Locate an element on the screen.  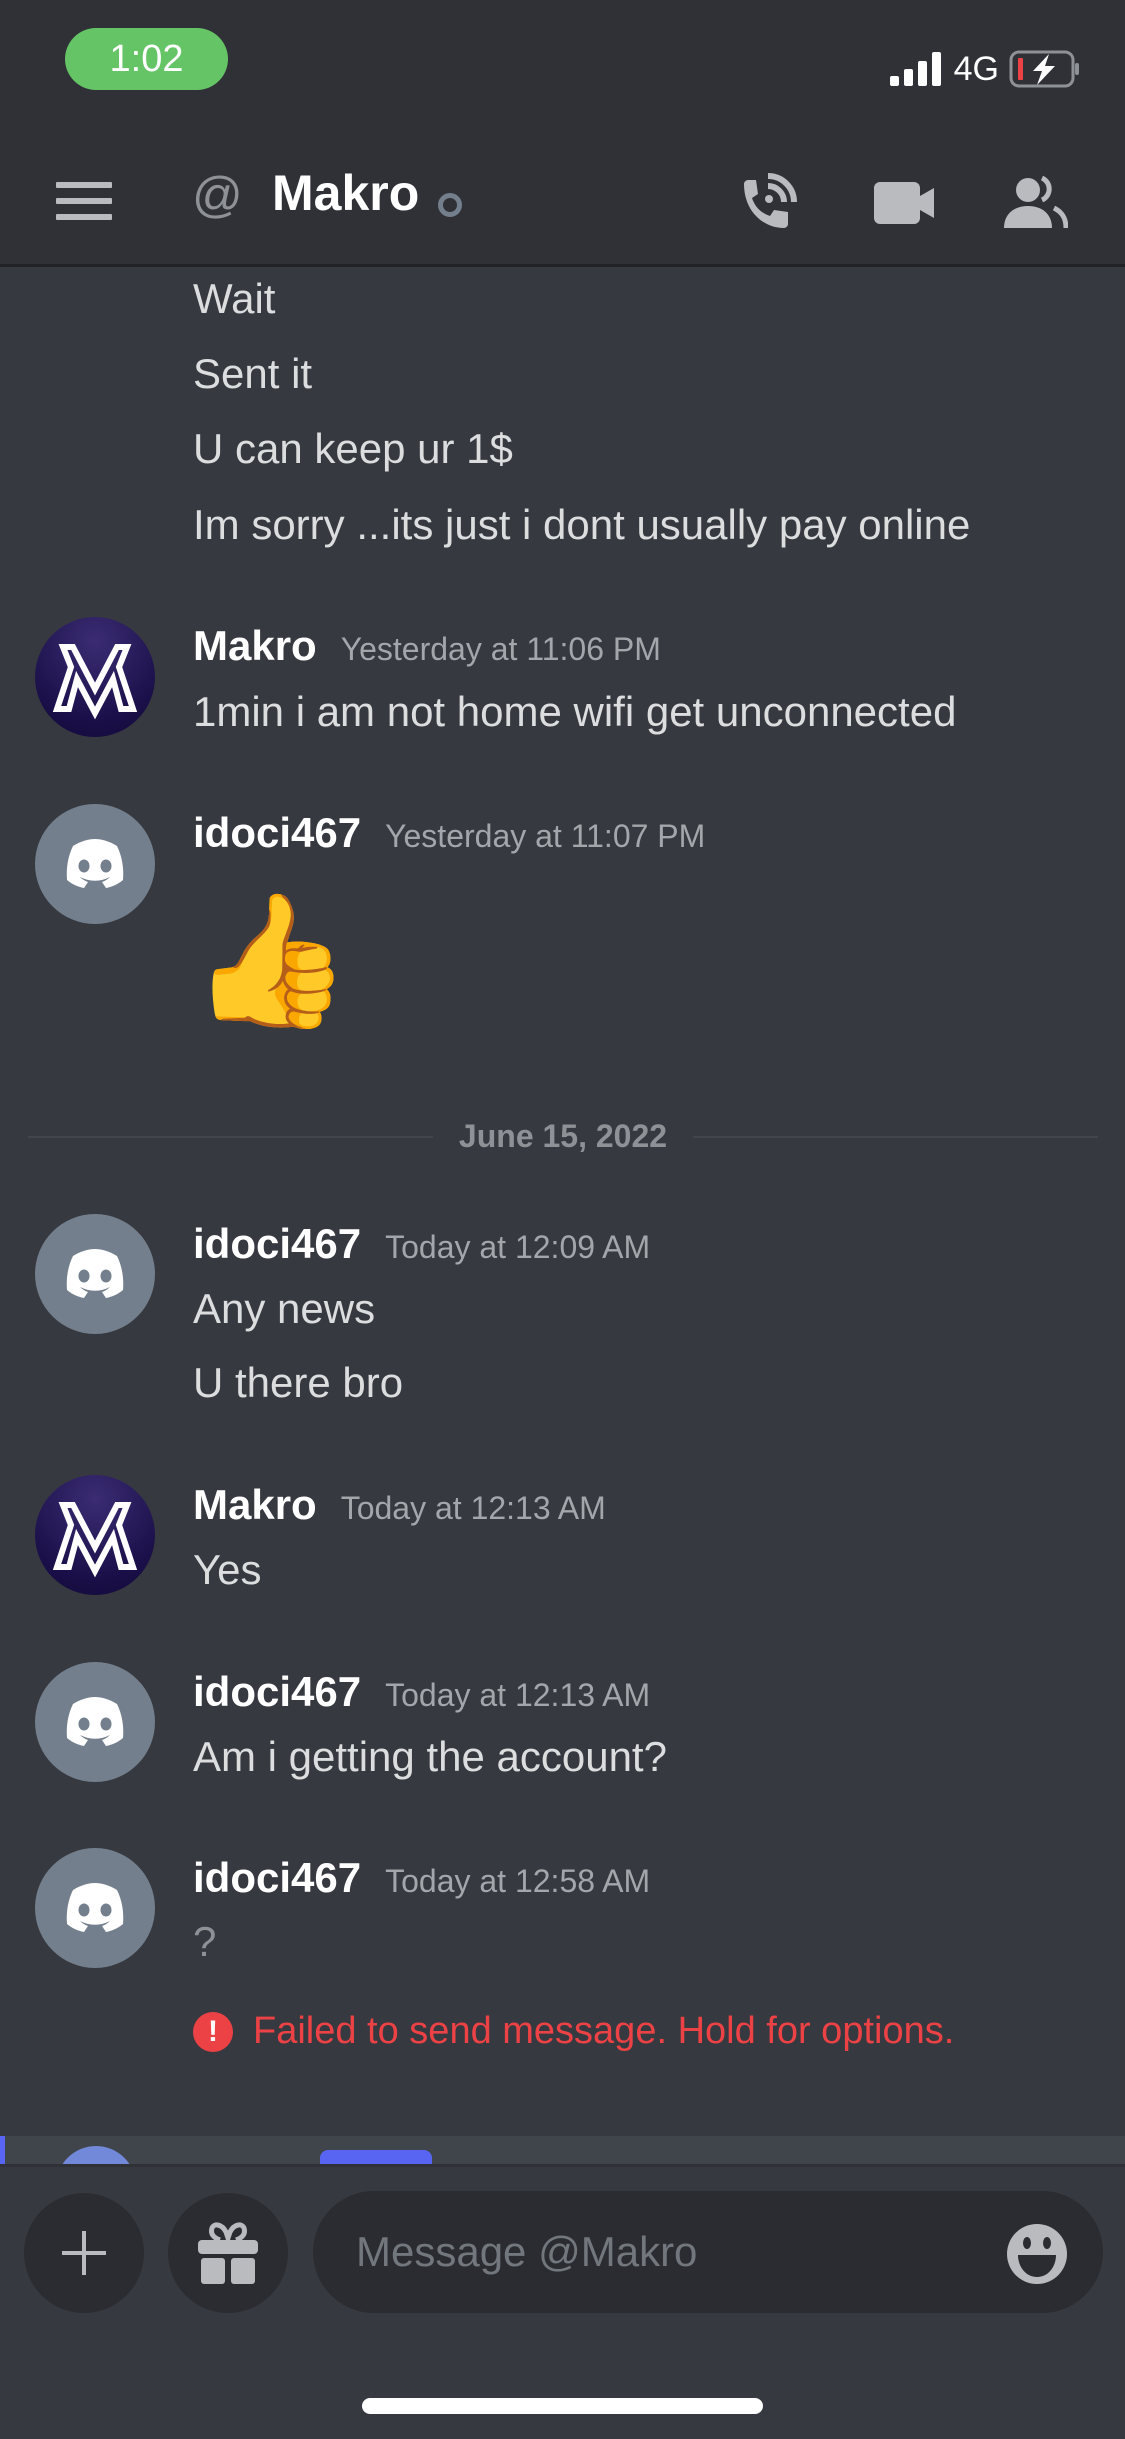
partial-message-preview is located at coordinates (562, 2150).